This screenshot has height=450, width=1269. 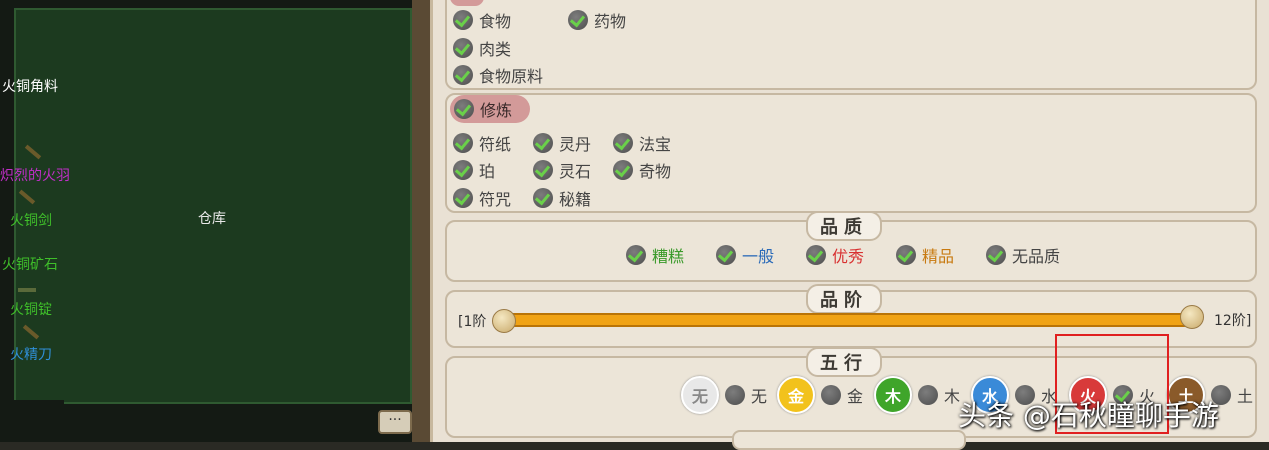 I want to click on rank-slider-max-handle, so click(x=1192, y=317).